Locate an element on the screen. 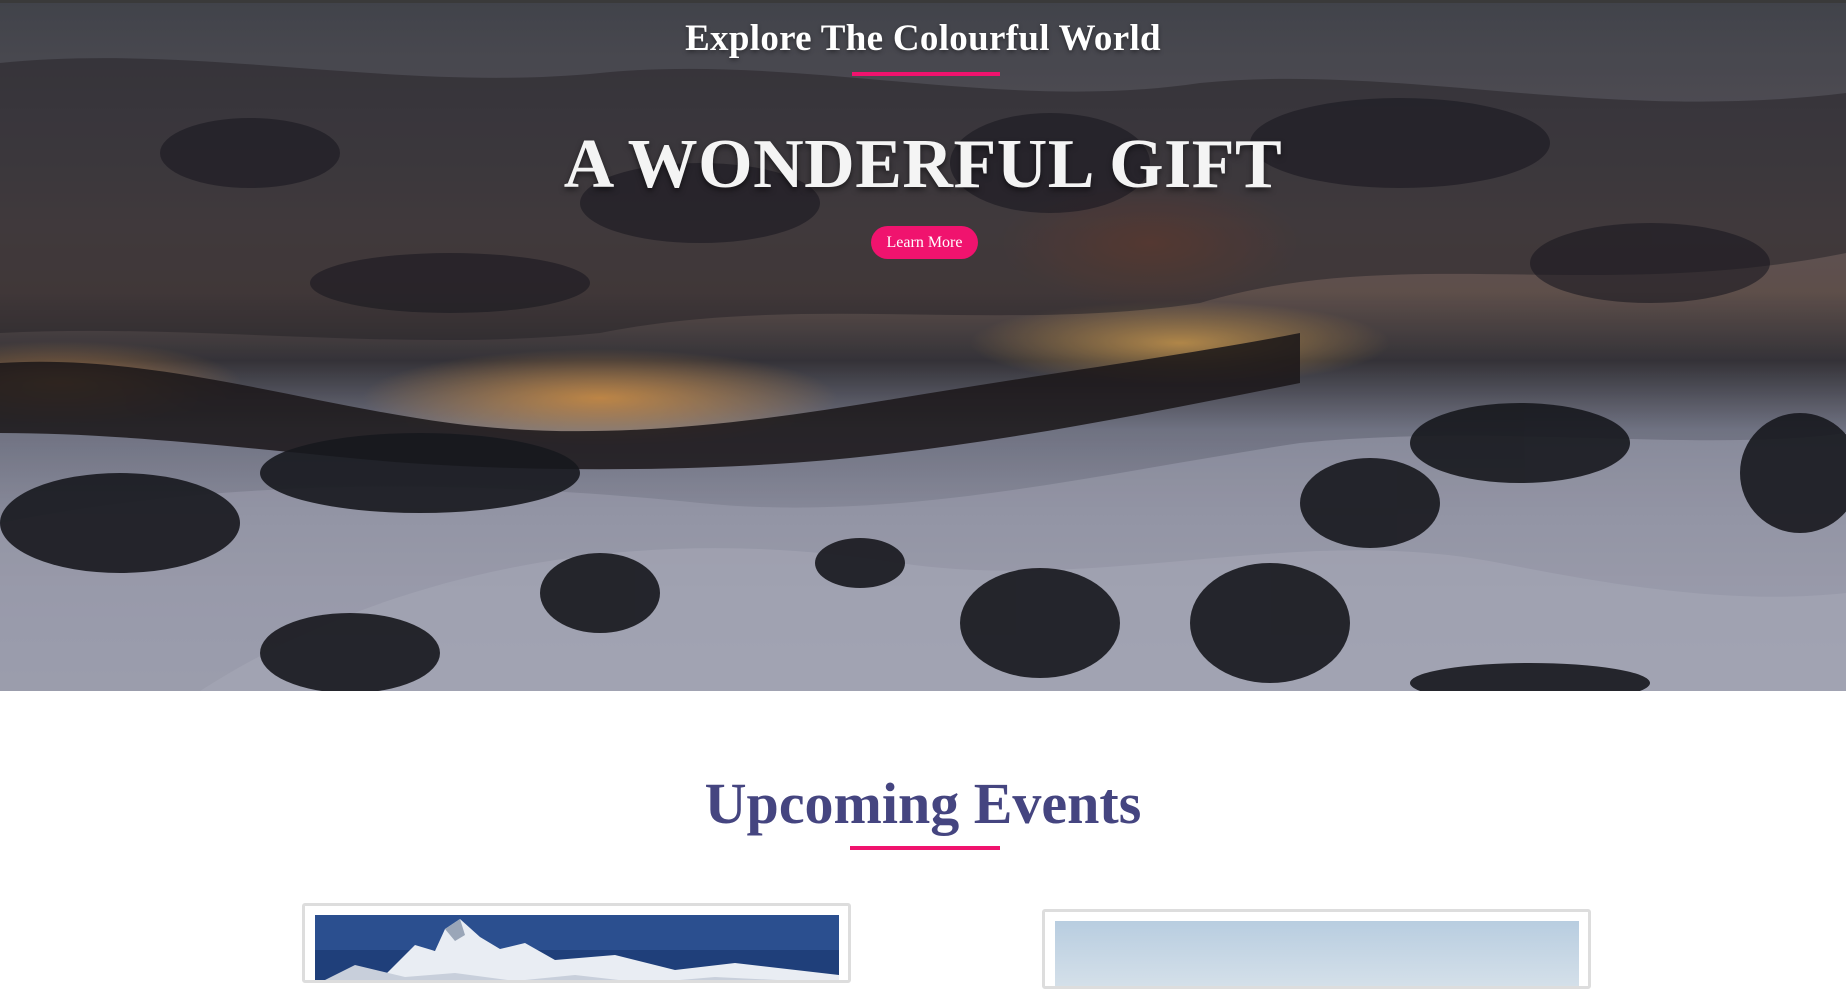 The width and height of the screenshot is (1846, 989). hero-subtitle: Explore The Colourful World is located at coordinates (923, 38).